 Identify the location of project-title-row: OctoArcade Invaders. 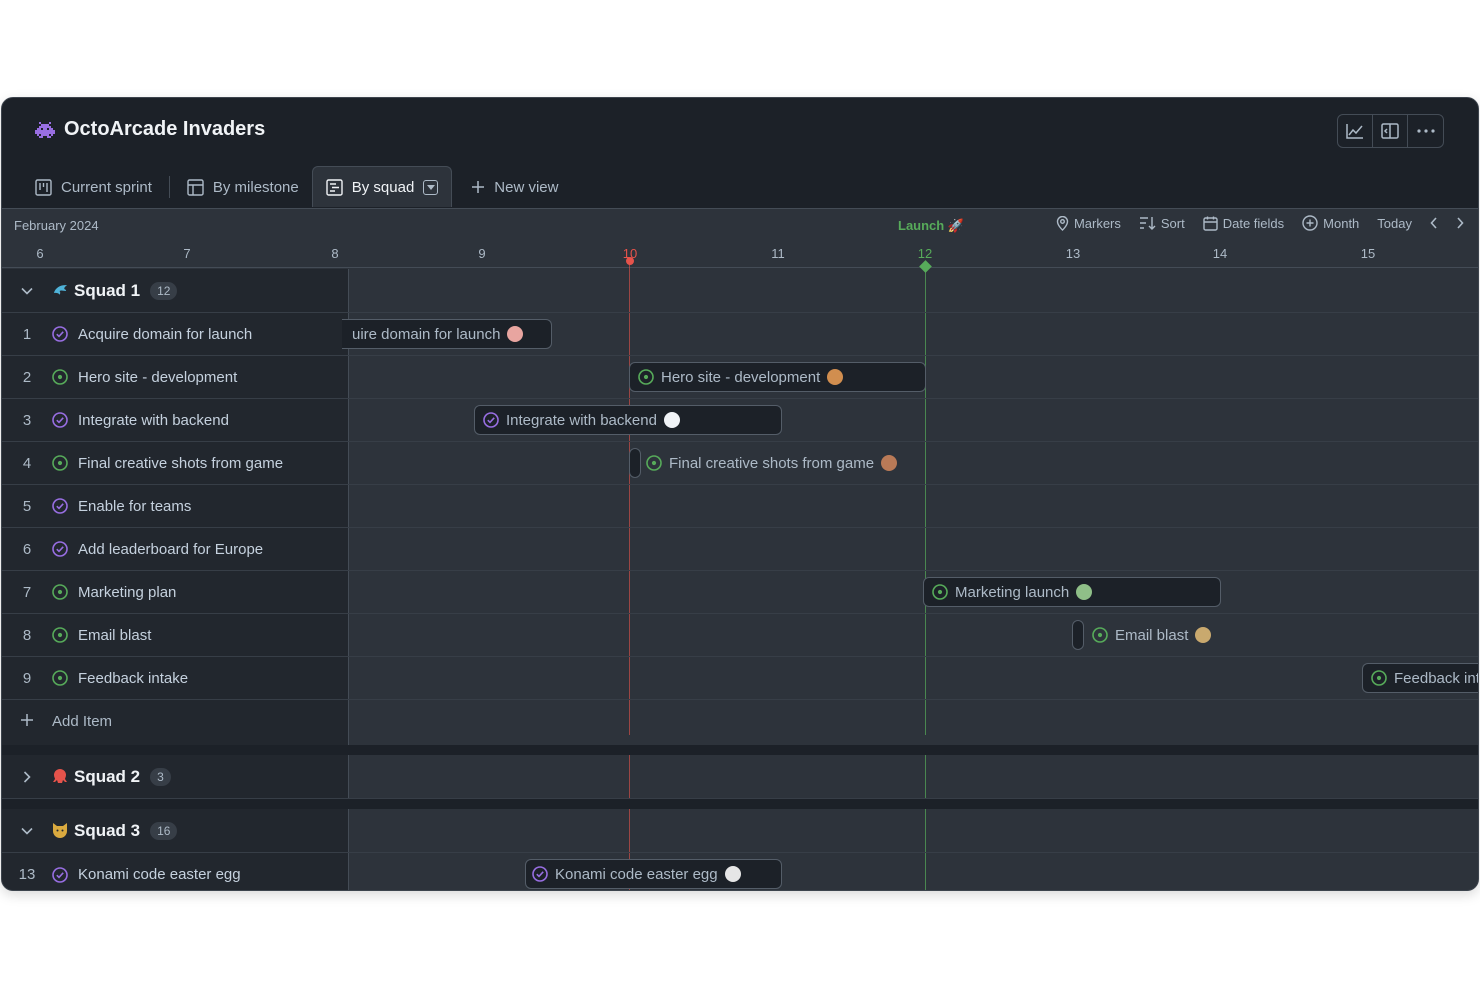
(149, 129).